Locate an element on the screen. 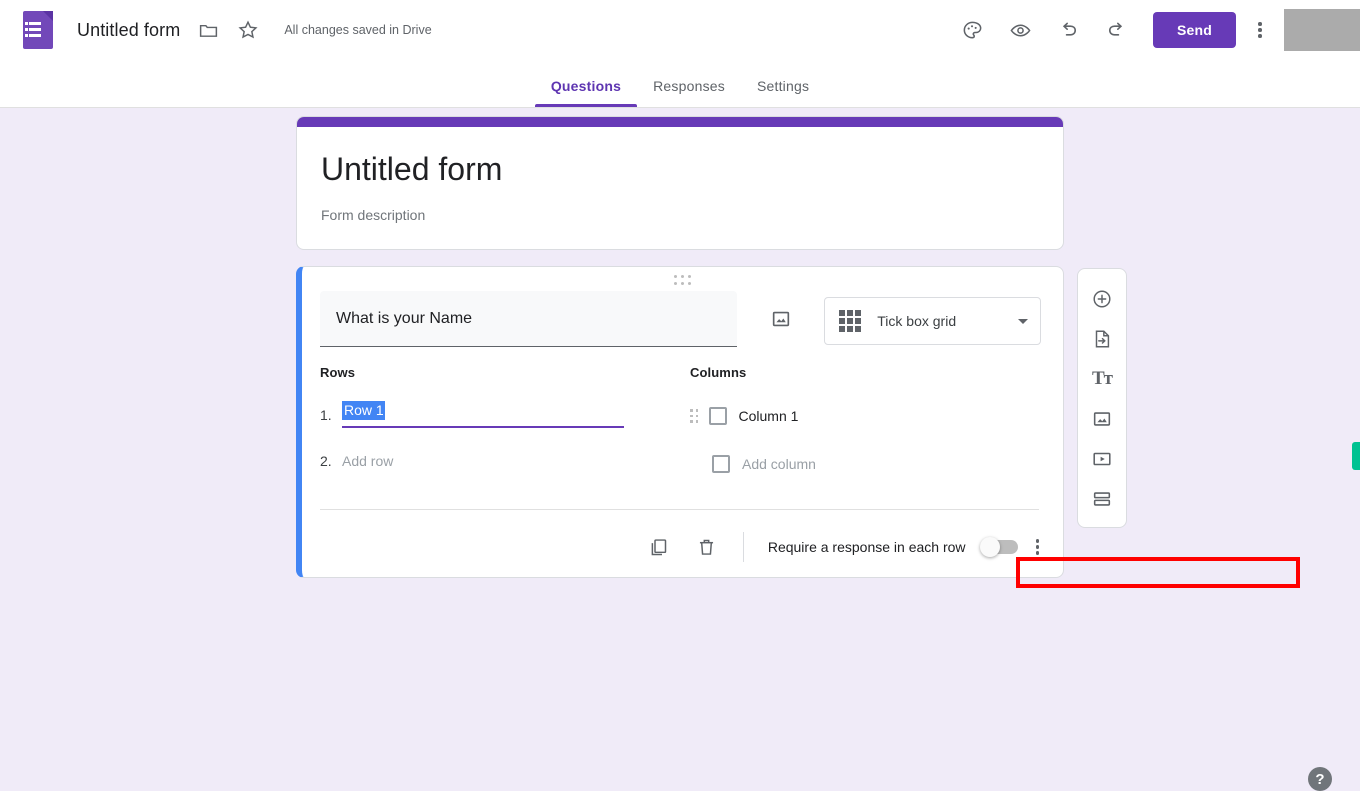 The width and height of the screenshot is (1360, 791). tab-bar: Questions Responses Settings is located at coordinates (680, 84).